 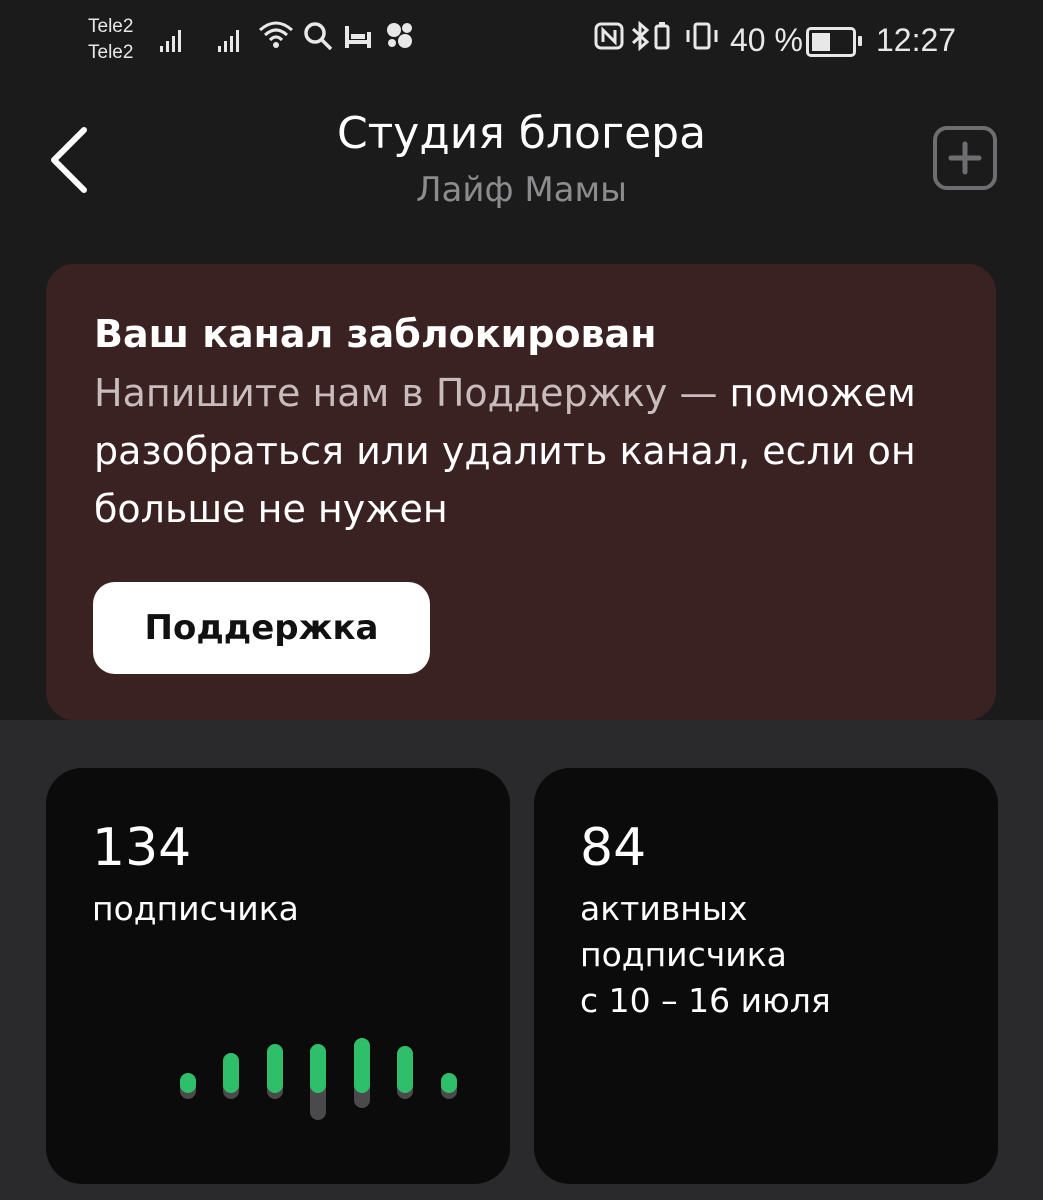 I want to click on wifi-icon, so click(x=276, y=40).